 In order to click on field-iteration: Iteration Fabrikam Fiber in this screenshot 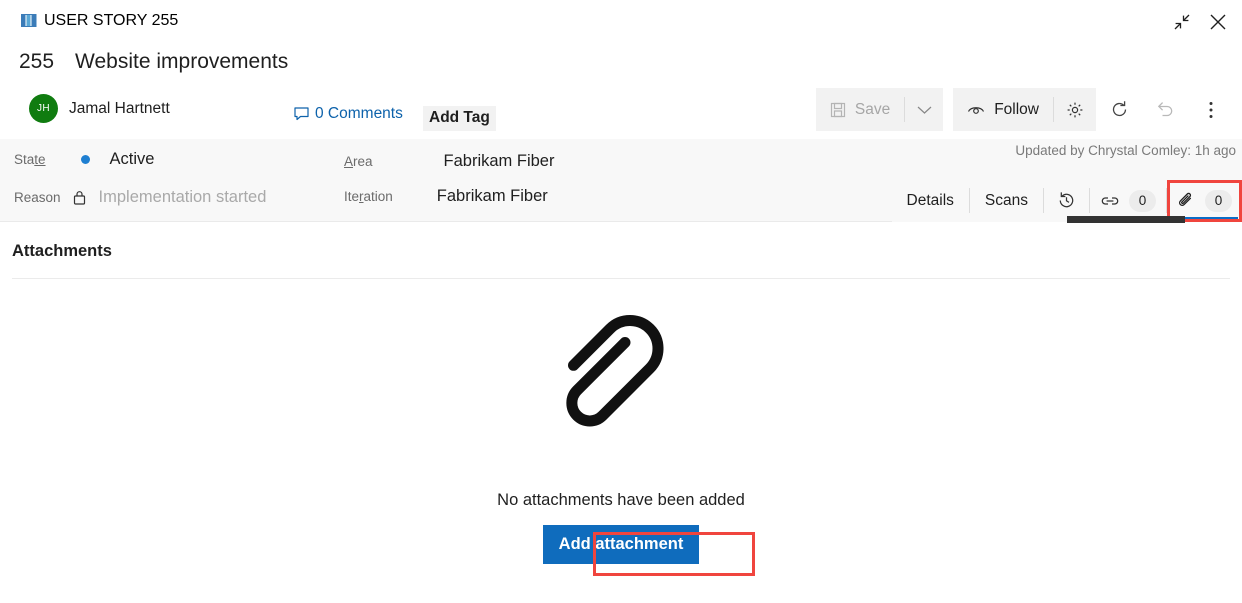, I will do `click(446, 196)`.